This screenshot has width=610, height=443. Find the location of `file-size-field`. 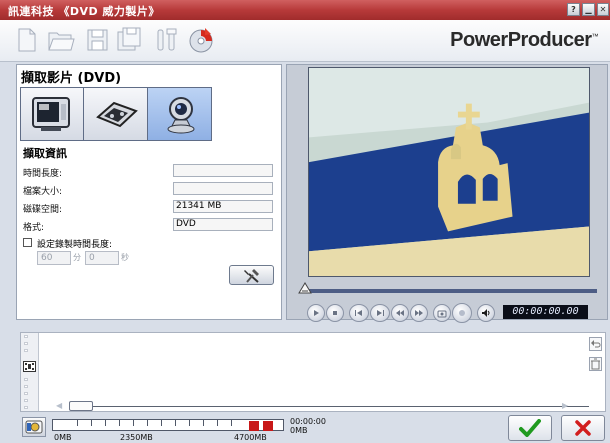

file-size-field is located at coordinates (223, 188).